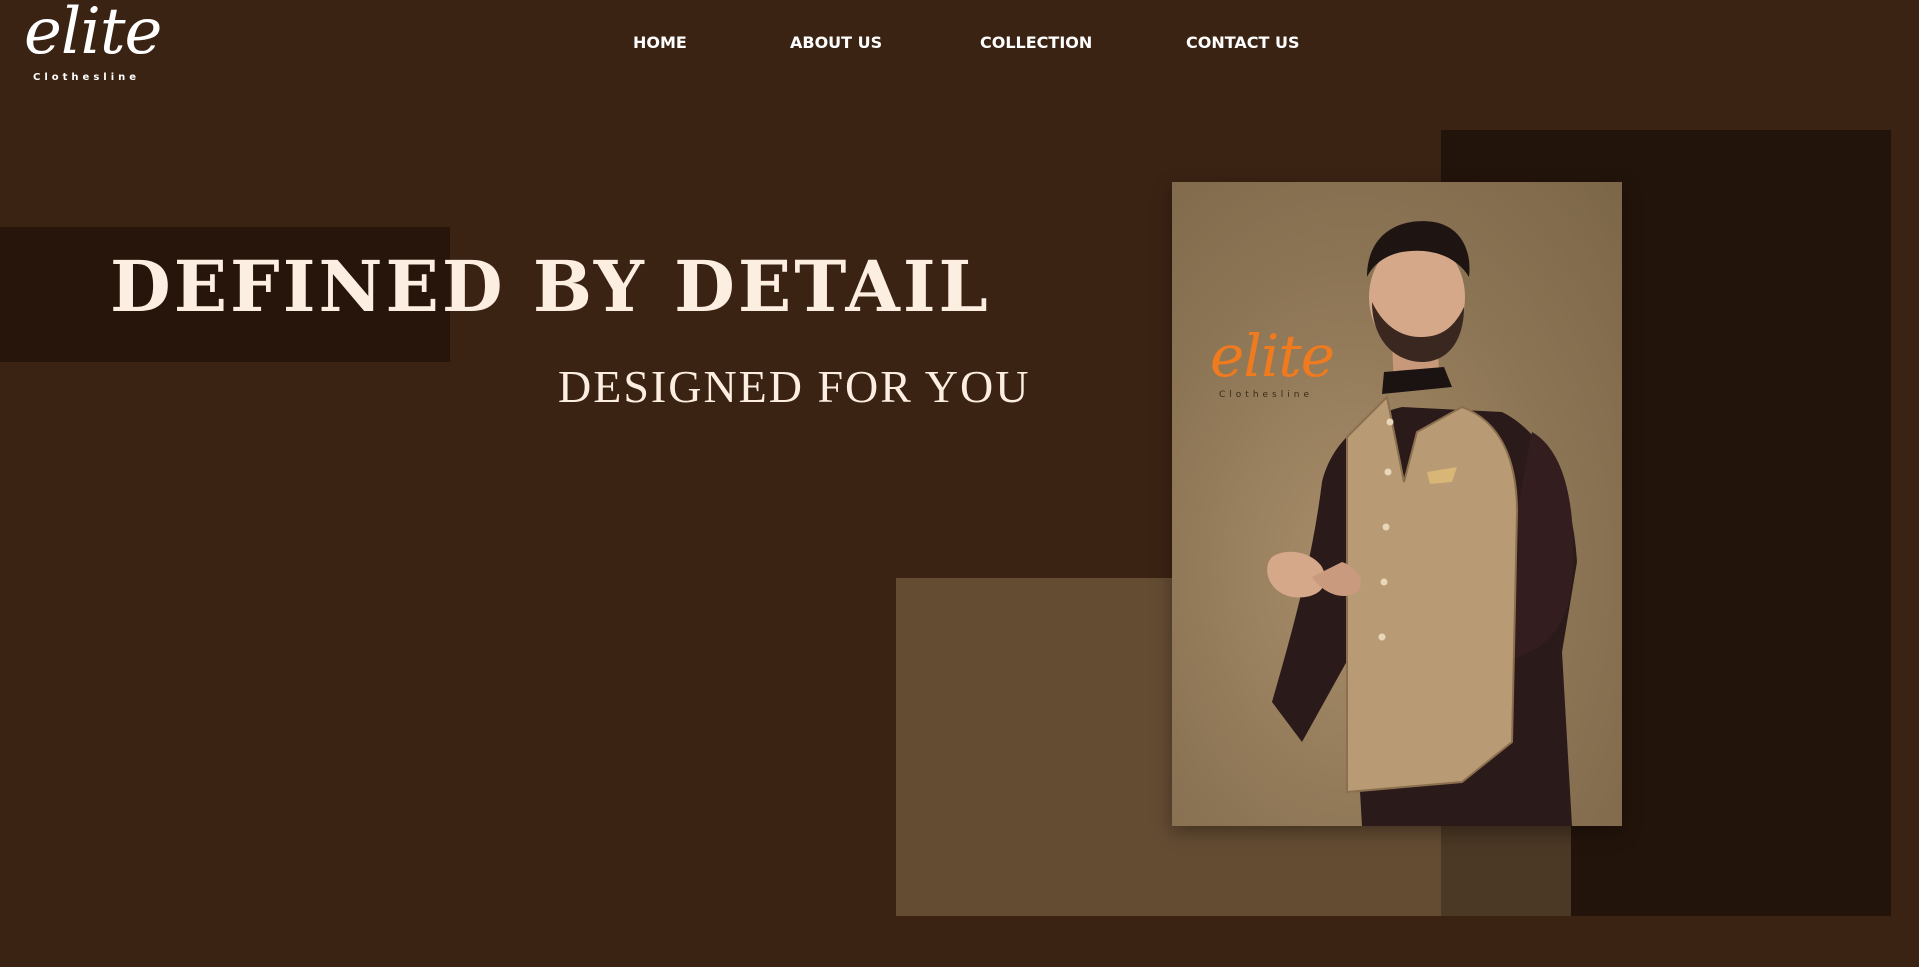 The width and height of the screenshot is (1919, 967). I want to click on photo-brand-logo-word: elite, so click(1272, 356).